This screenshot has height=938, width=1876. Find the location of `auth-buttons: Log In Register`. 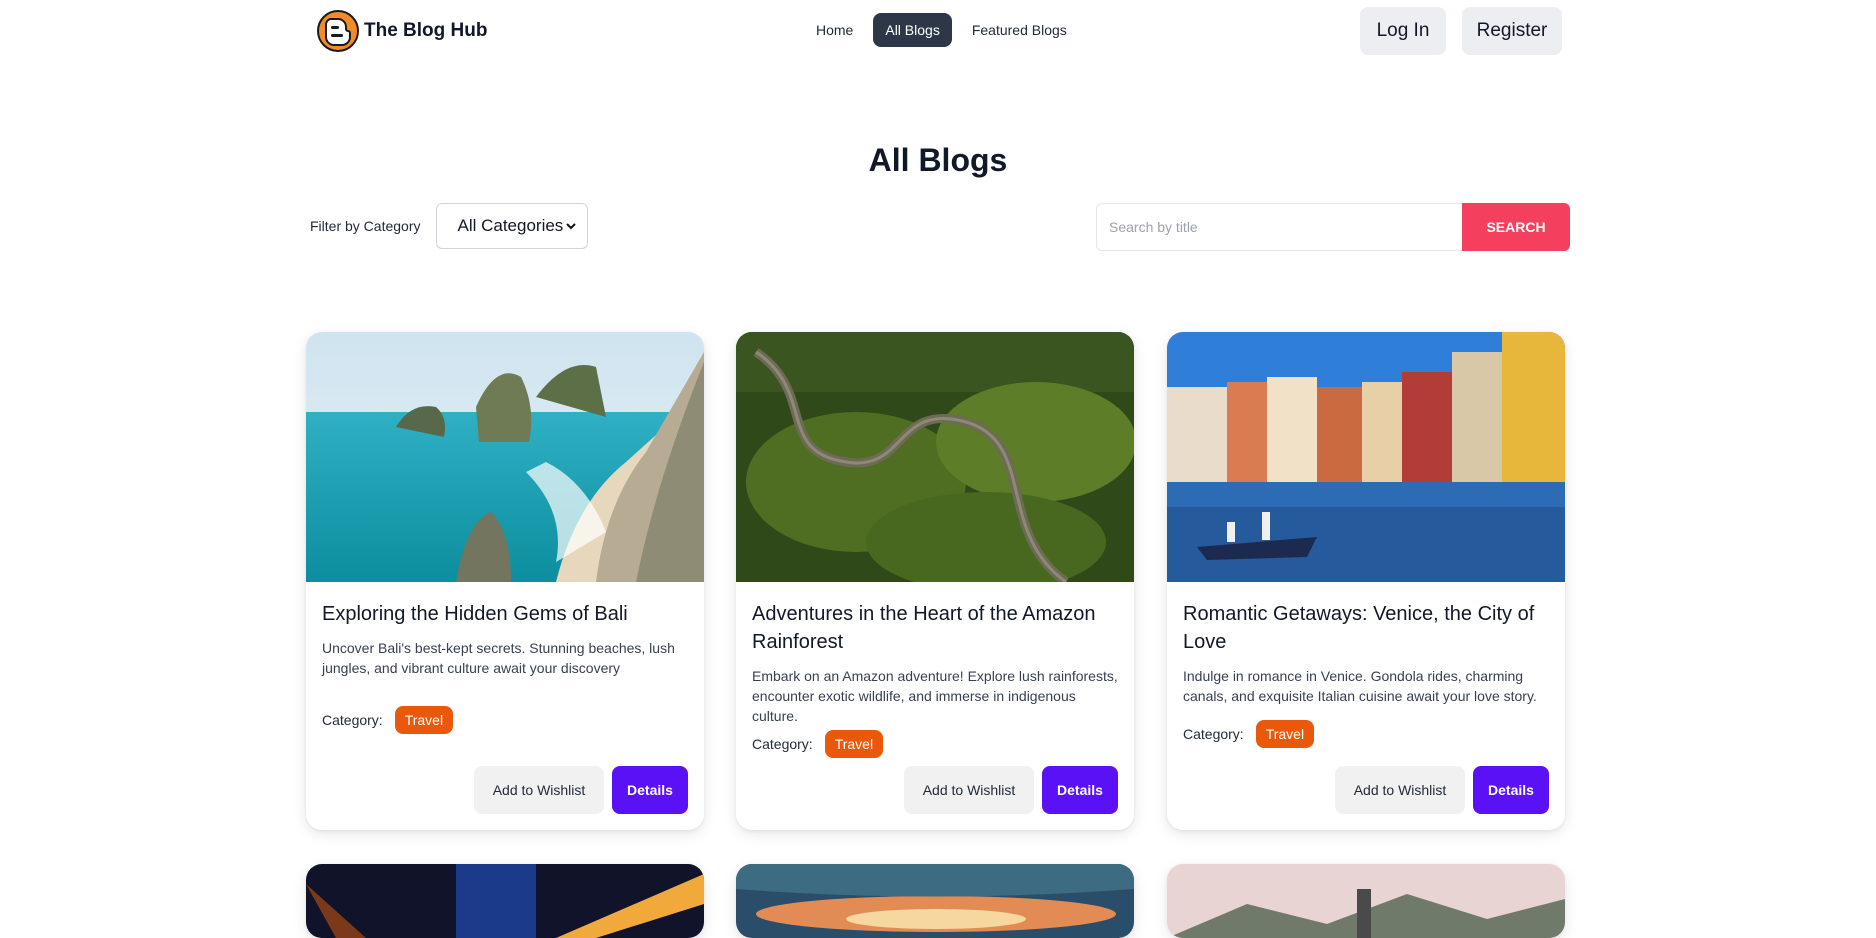

auth-buttons: Log In Register is located at coordinates (1461, 31).